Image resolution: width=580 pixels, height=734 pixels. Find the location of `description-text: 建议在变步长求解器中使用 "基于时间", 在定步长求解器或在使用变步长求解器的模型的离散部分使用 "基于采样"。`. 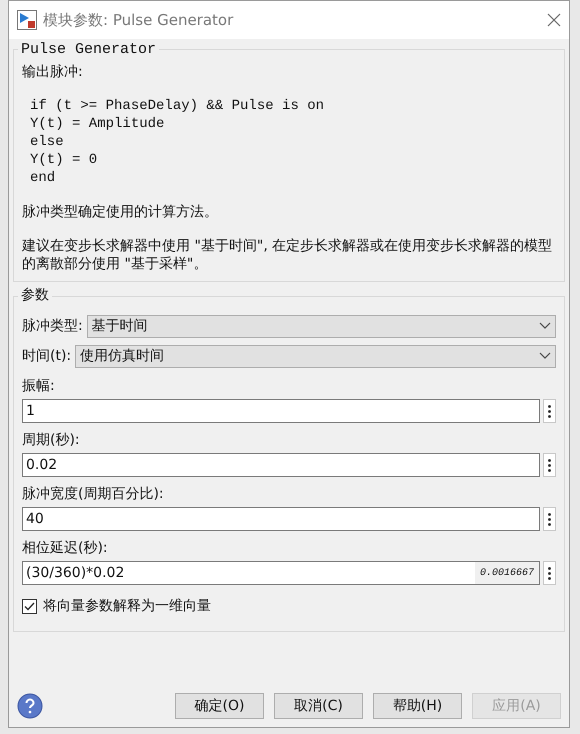

description-text: 建议在变步长求解器中使用 "基于时间", 在定步长求解器或在使用变步长求解器的模型的离散部分使用 "基于采样"。 is located at coordinates (288, 255).